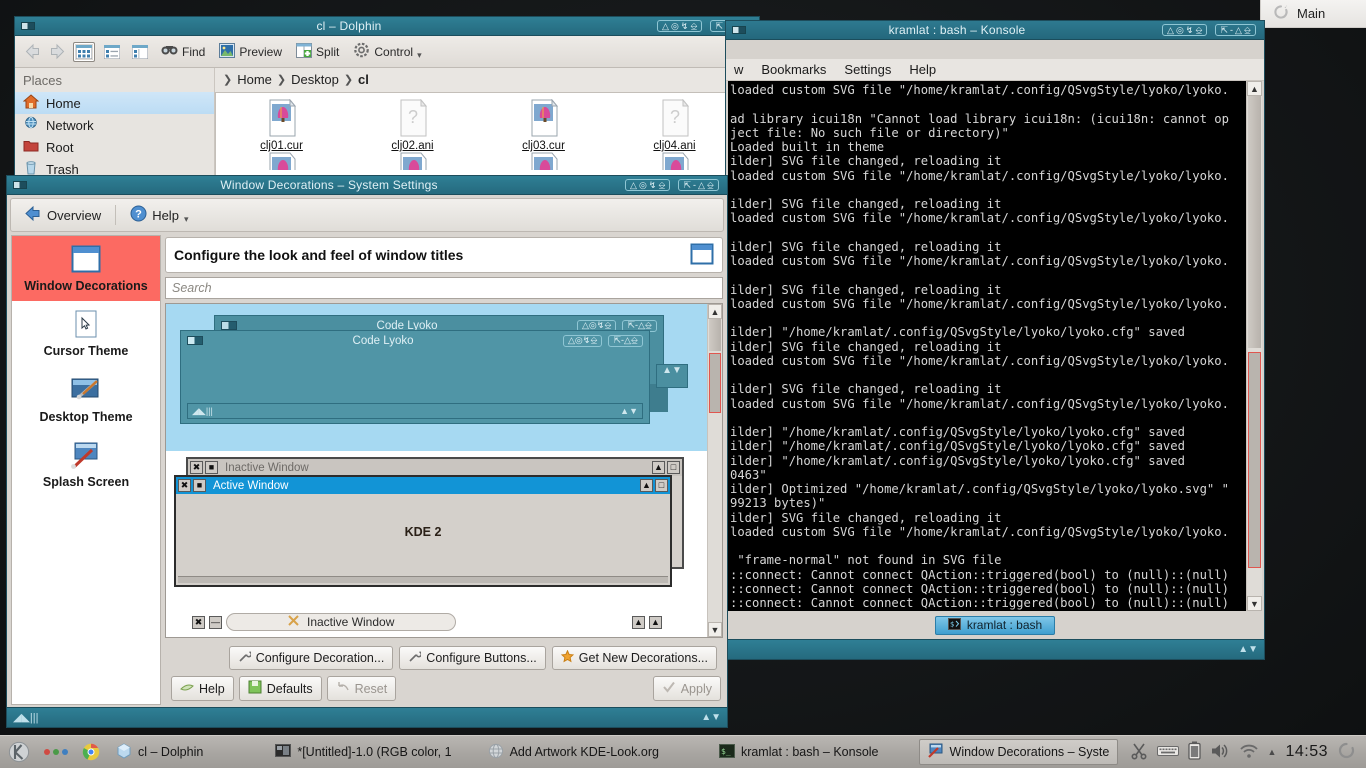 This screenshot has width=1366, height=768. What do you see at coordinates (922, 69) in the screenshot?
I see `menu-item-help: Help` at bounding box center [922, 69].